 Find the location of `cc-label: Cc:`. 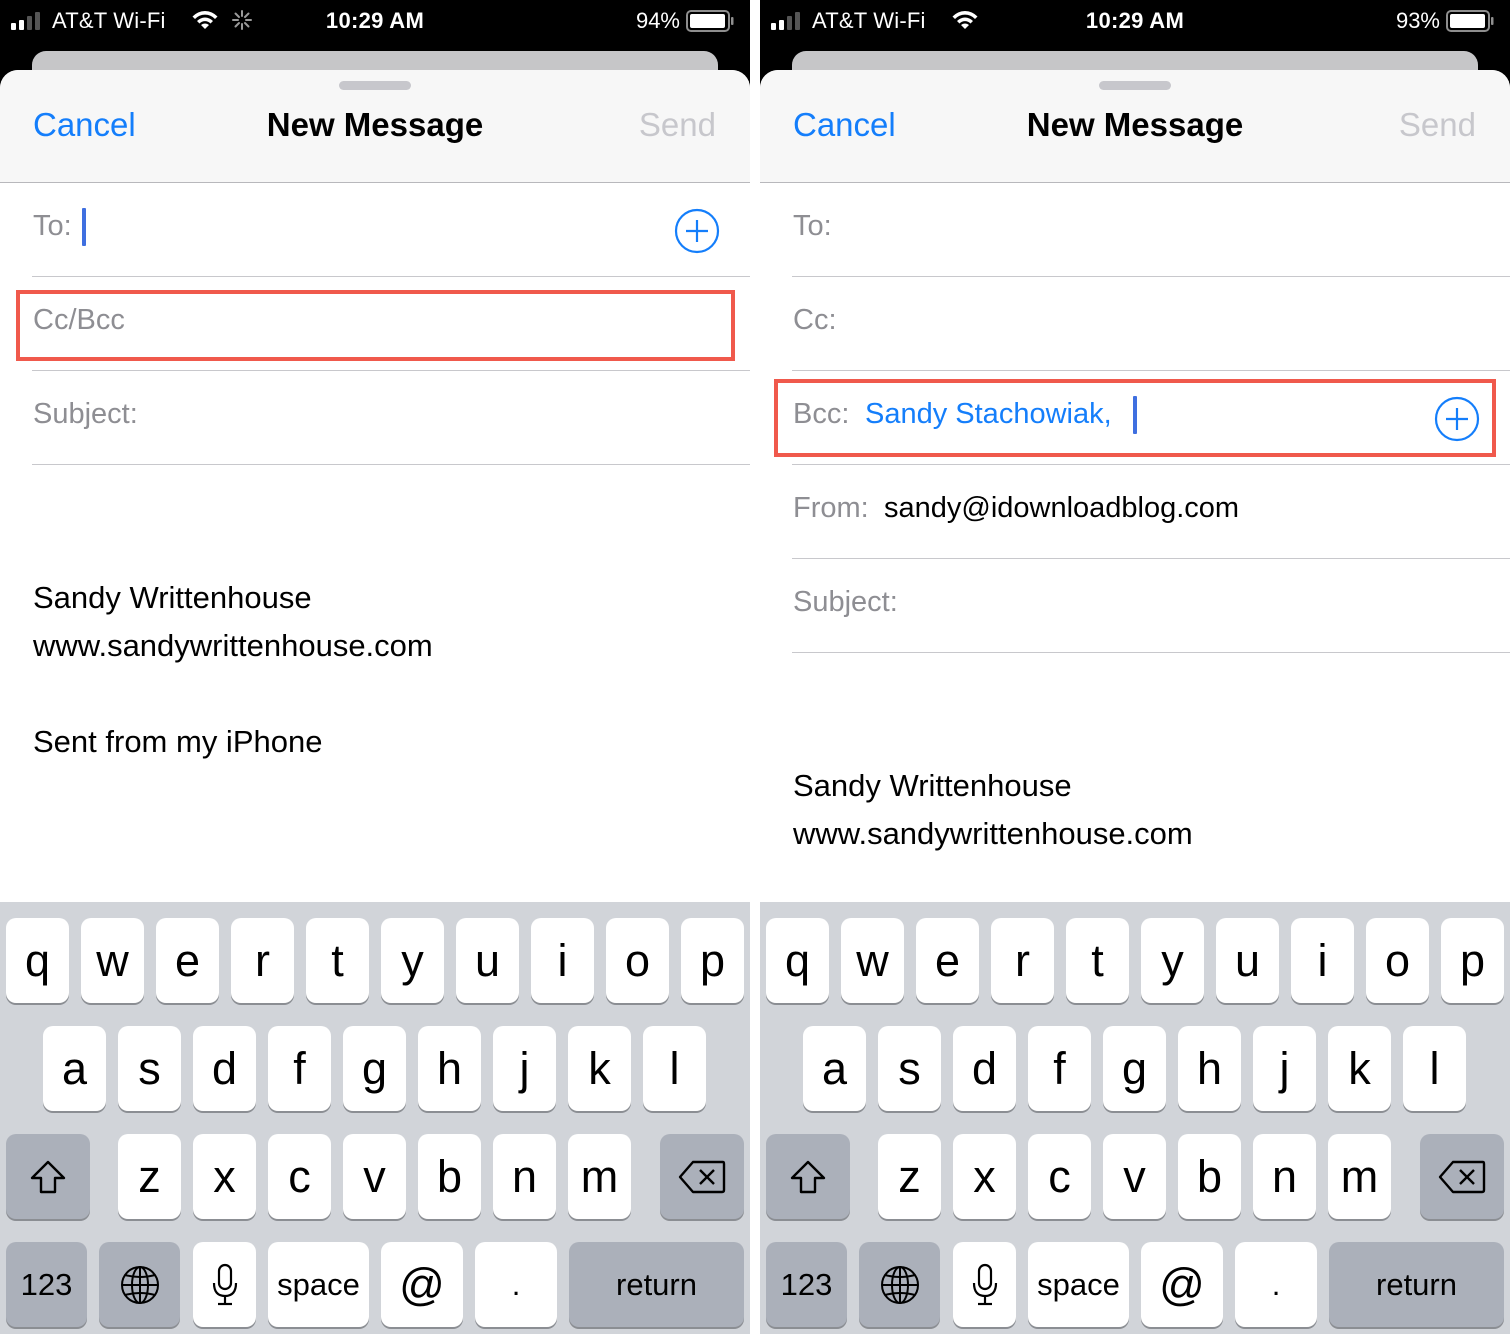

cc-label: Cc: is located at coordinates (815, 320).